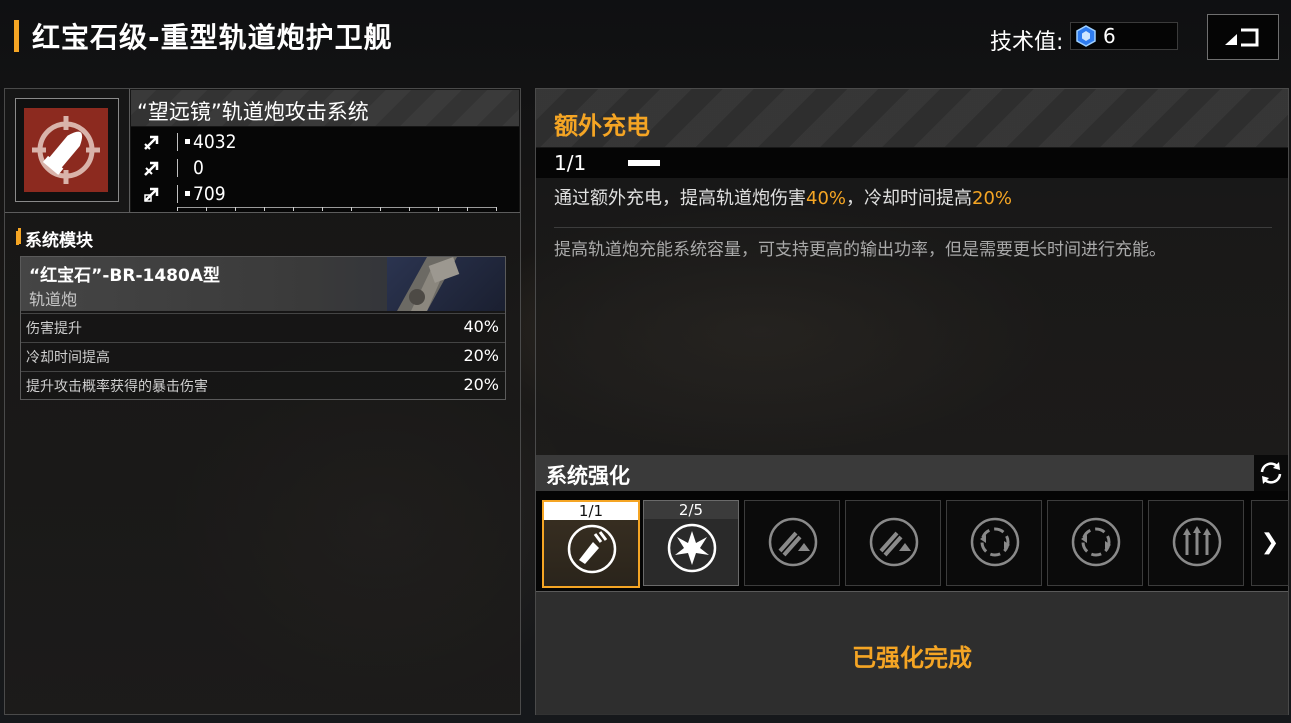 Image resolution: width=1291 pixels, height=723 pixels. I want to click on weapon-title: “望远镜”轨道炮攻击系统, so click(253, 112).